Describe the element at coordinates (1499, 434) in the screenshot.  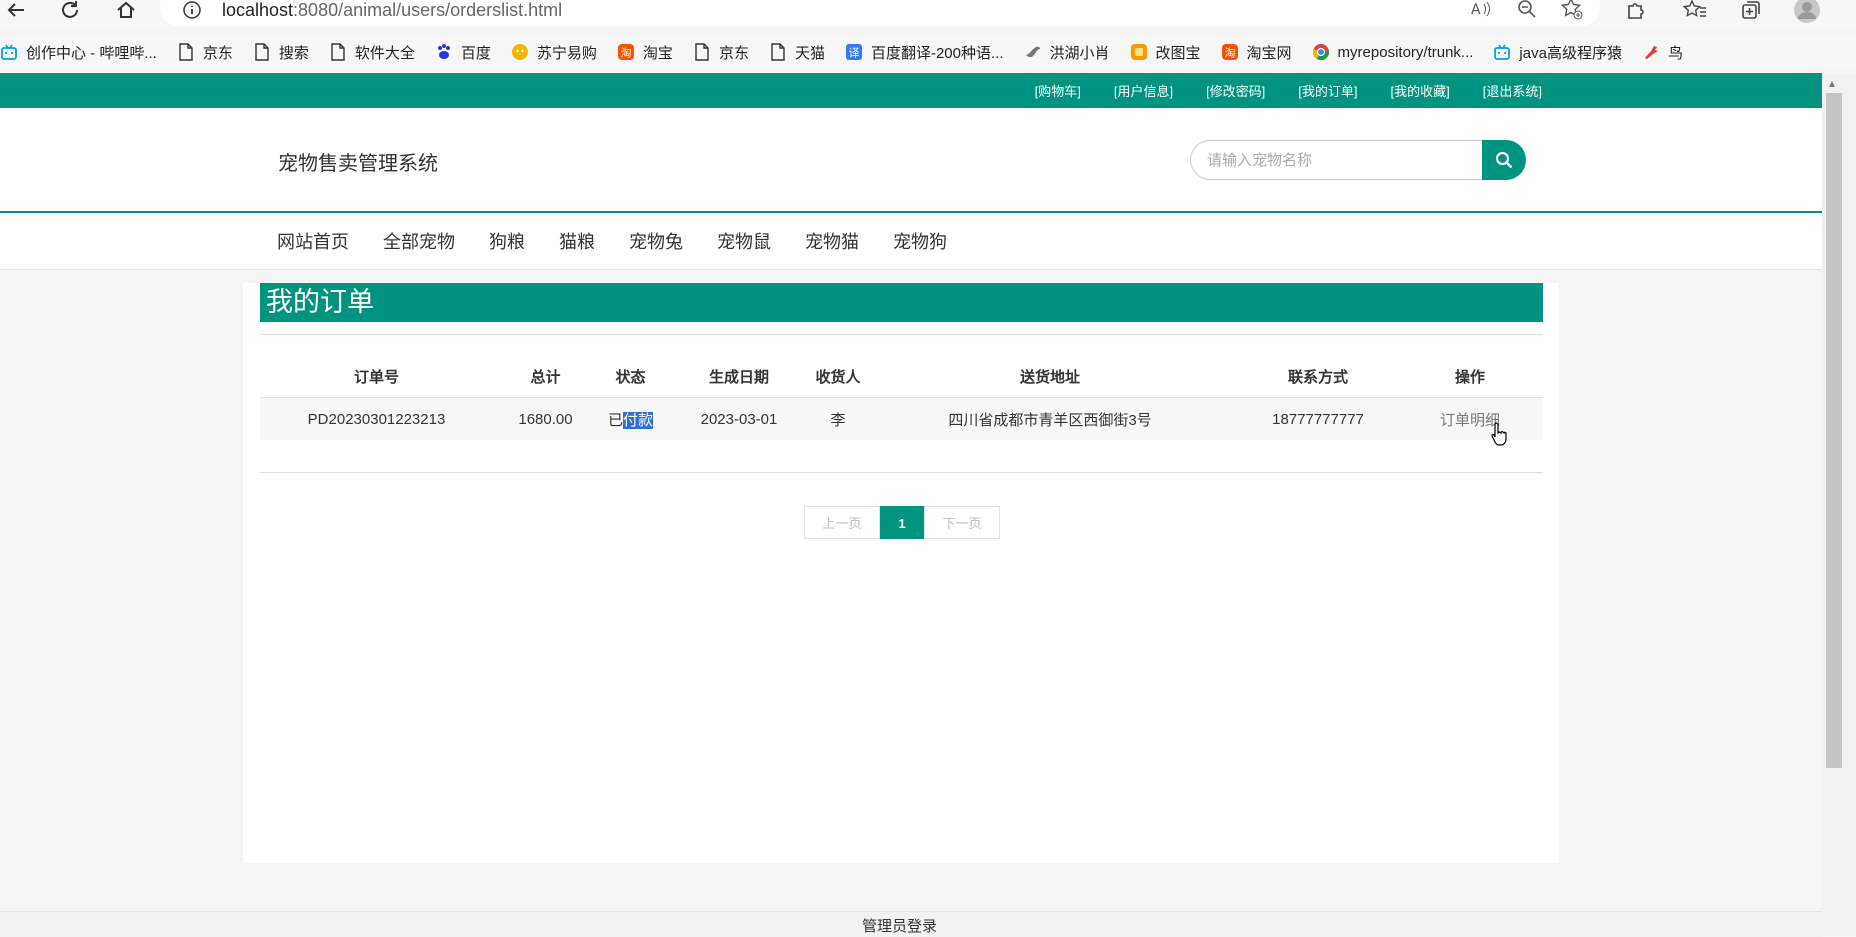
I see `hand-cursor-icon` at that location.